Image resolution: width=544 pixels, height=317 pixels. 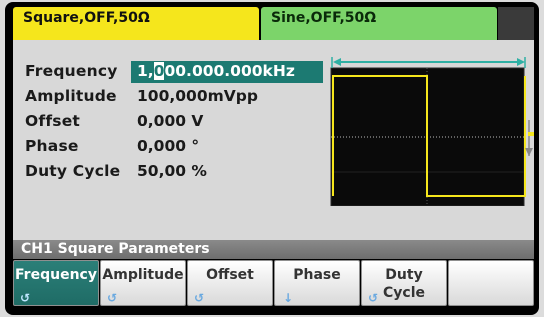 I want to click on duty-cycle-value: 50,00 %, so click(x=172, y=171).